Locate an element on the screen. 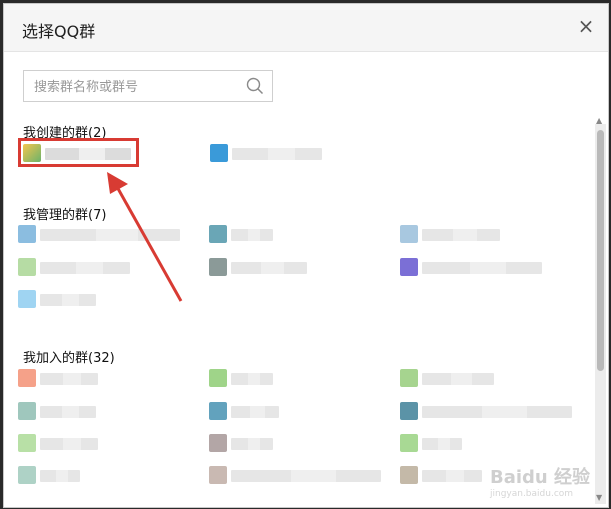  scrollbar-thumb is located at coordinates (600, 250).